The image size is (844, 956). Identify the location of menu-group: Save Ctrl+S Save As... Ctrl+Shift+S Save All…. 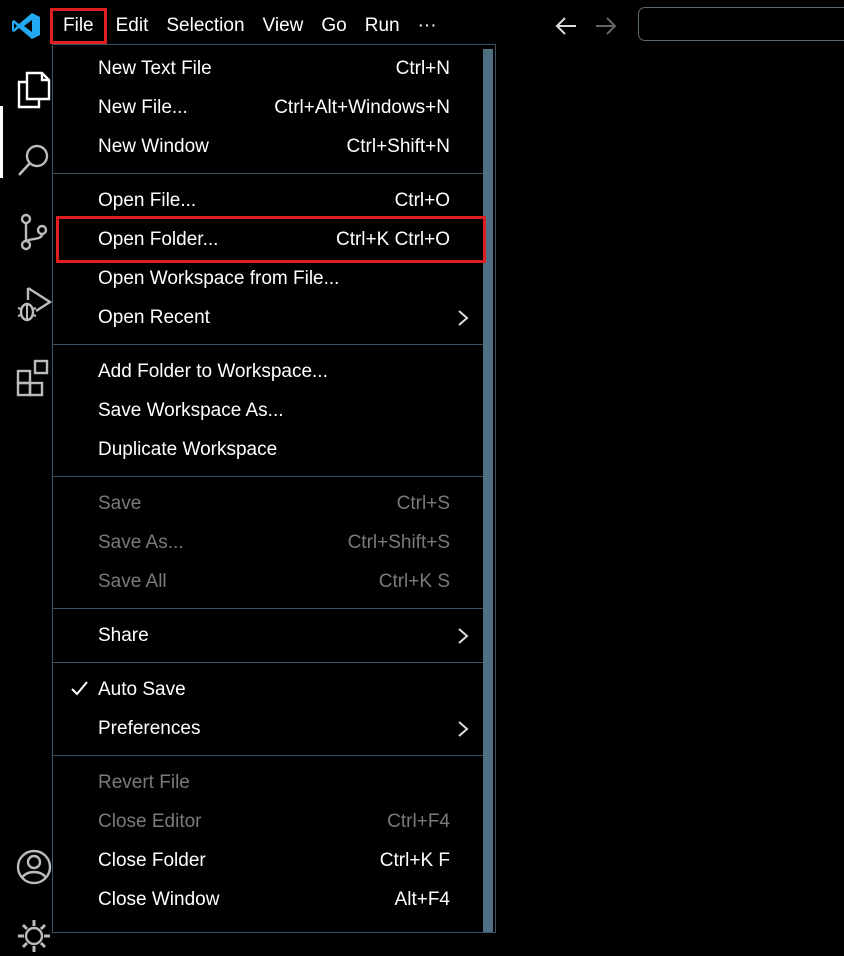
(274, 542).